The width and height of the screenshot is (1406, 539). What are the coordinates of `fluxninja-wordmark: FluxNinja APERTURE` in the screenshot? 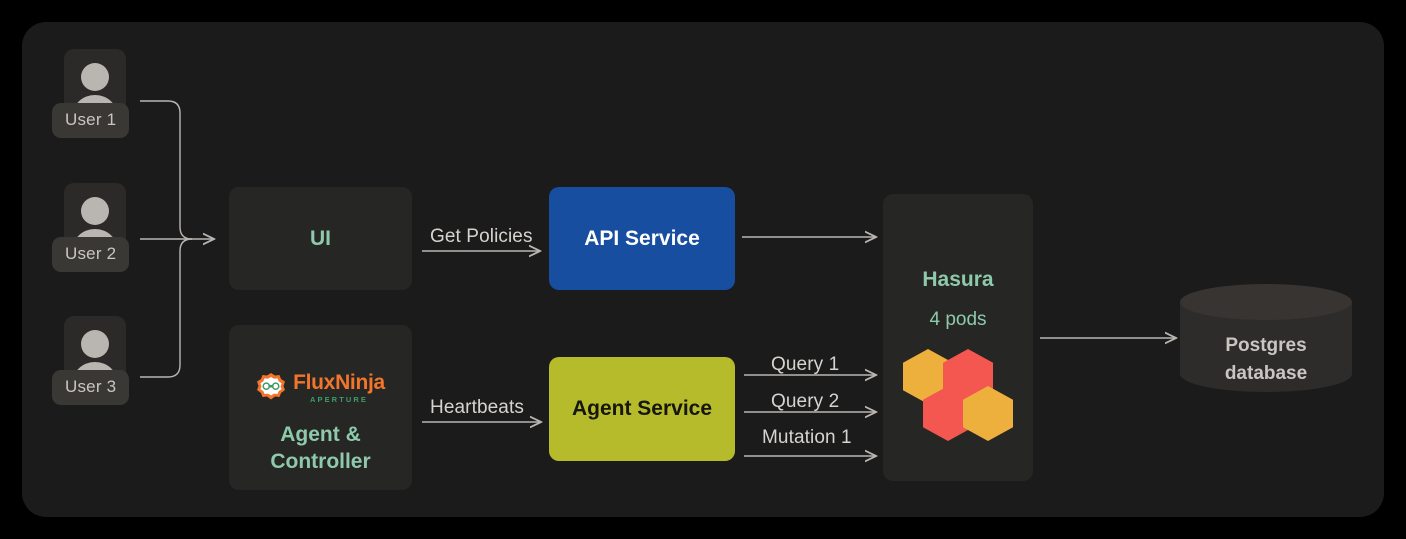 It's located at (339, 388).